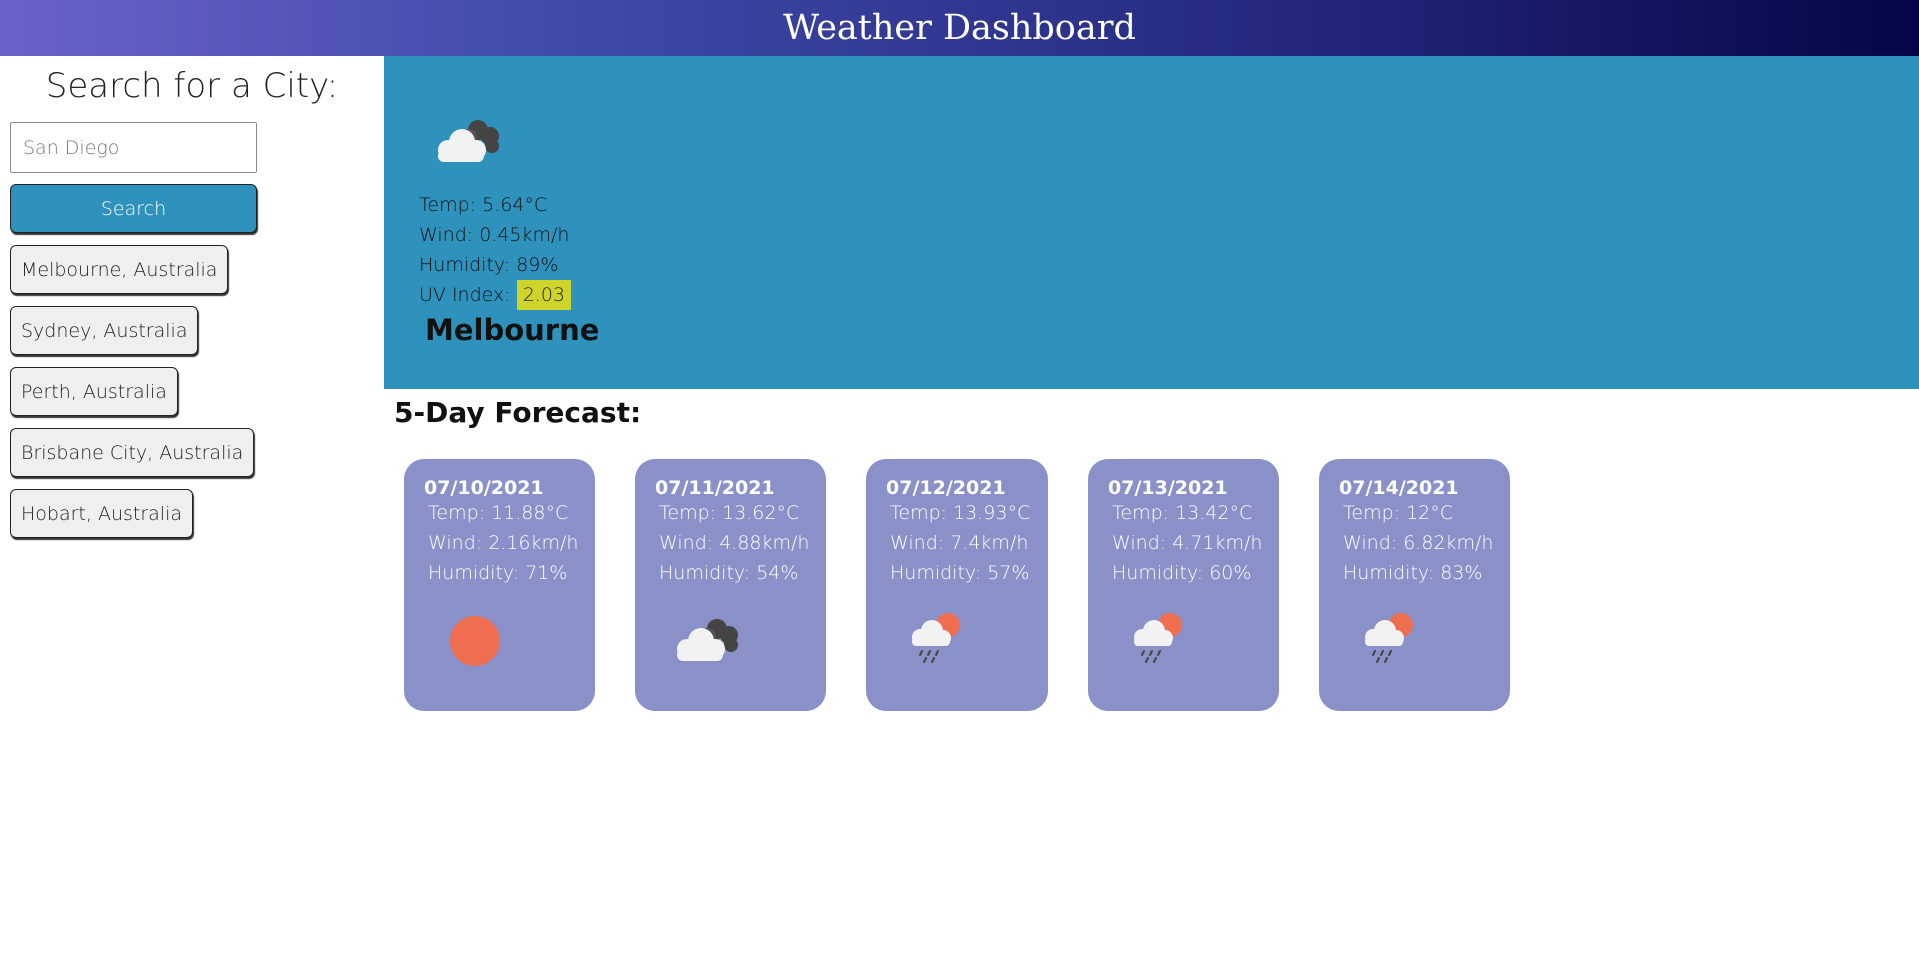 This screenshot has width=1919, height=962. Describe the element at coordinates (498, 573) in the screenshot. I see `forecast-humidity: Humidity: 71%` at that location.